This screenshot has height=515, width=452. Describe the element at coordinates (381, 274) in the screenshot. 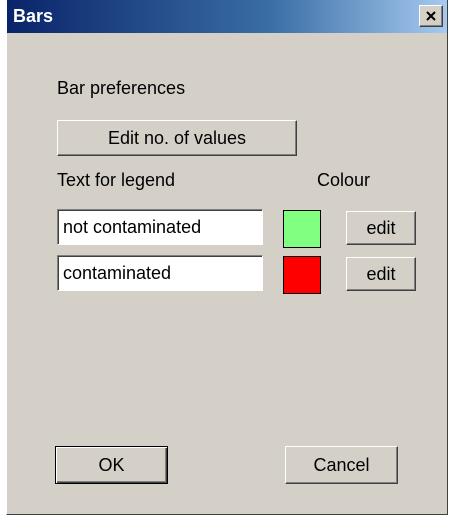

I see `edit-colour-button-2: edit` at that location.